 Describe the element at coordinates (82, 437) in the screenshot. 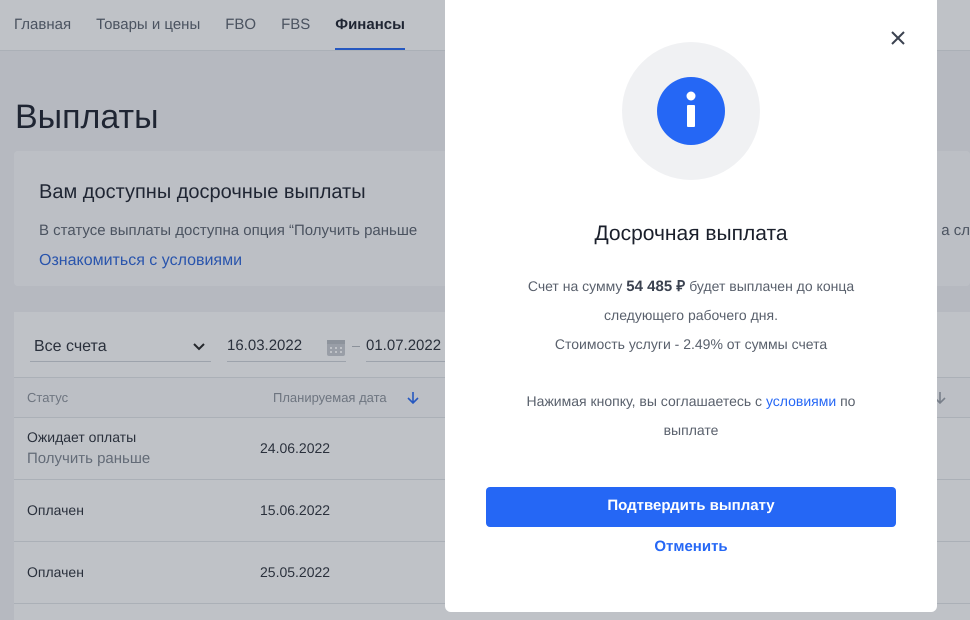

I see `status-cell-text: Ожидает оплаты` at that location.